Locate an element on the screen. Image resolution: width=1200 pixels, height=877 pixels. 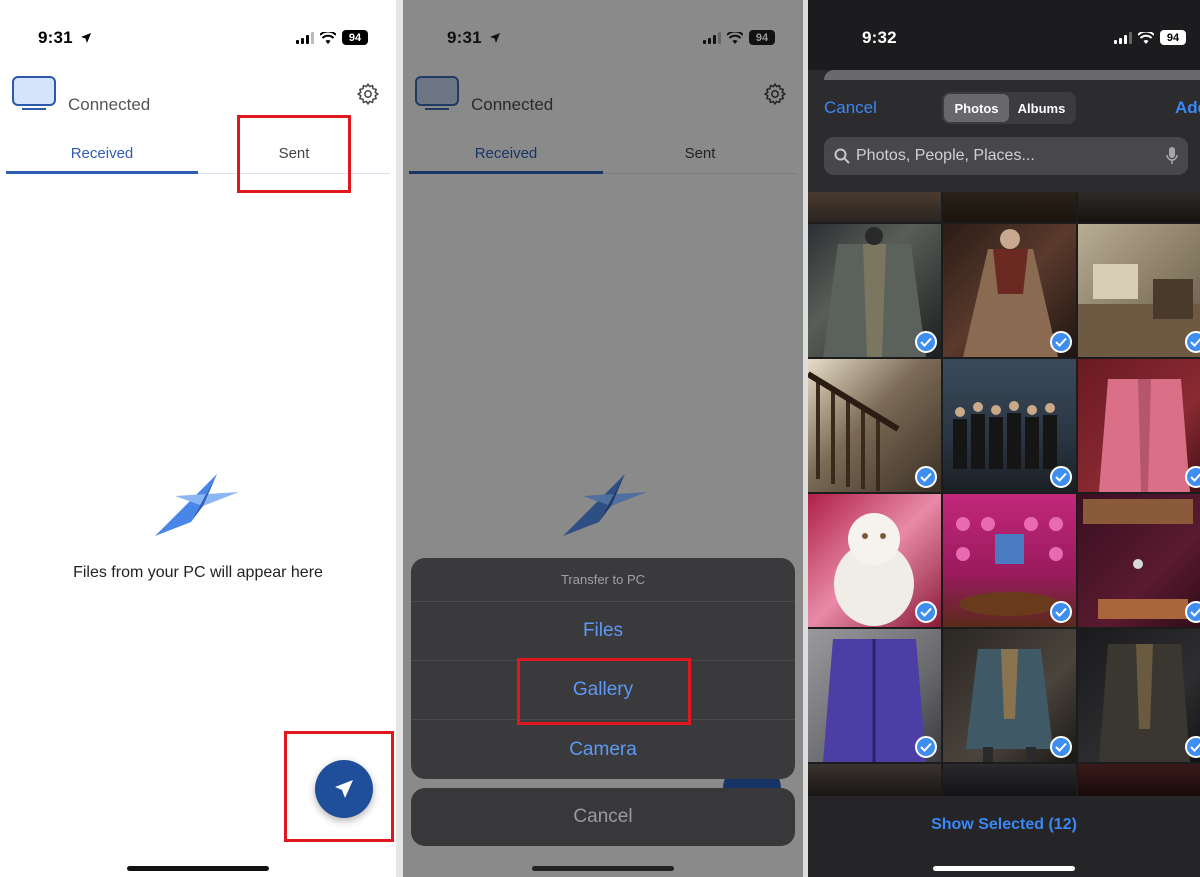
dark-red-display-image is located at coordinates (1138, 559).